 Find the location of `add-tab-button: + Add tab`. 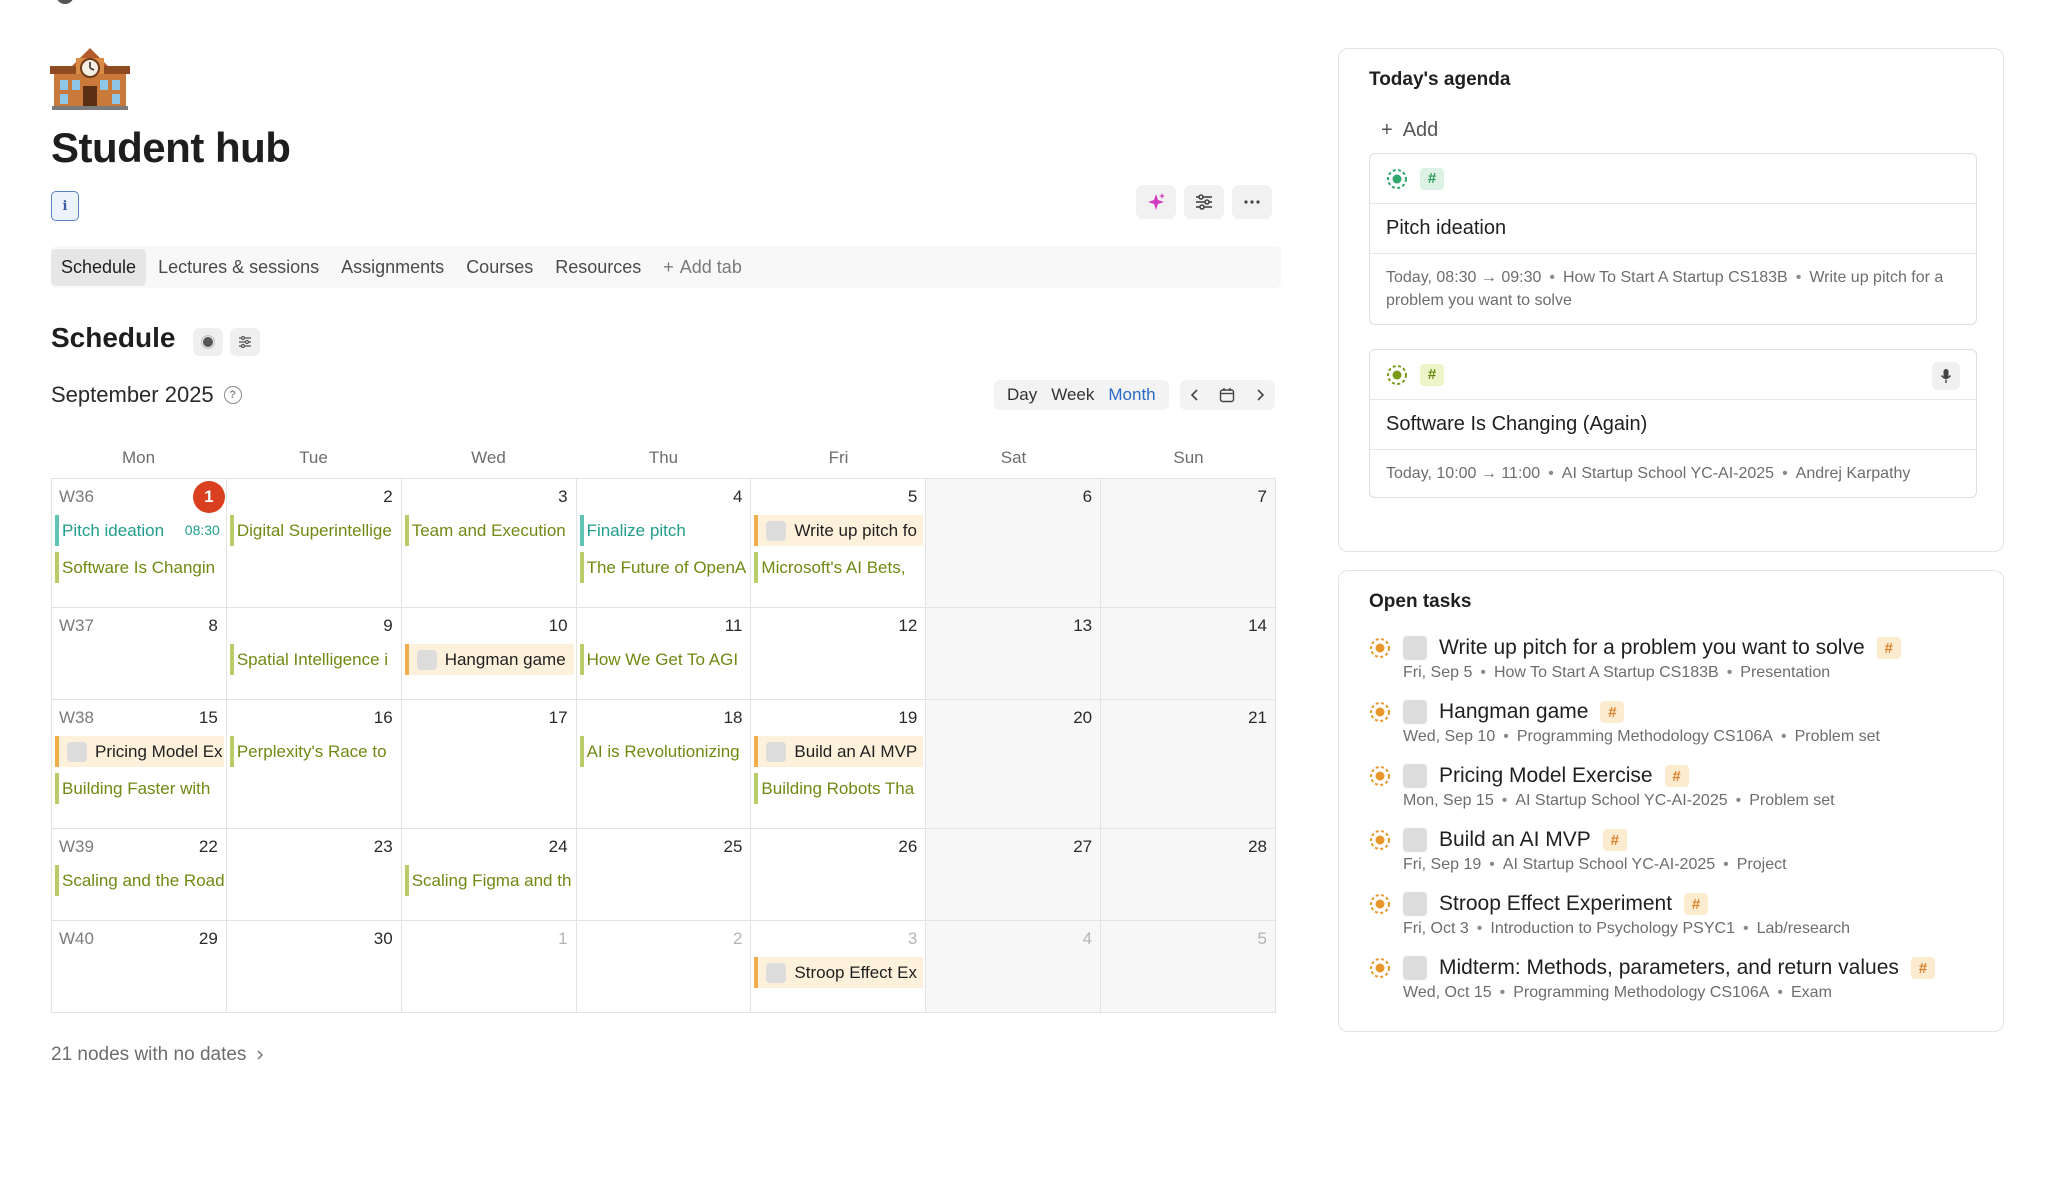

add-tab-button: + Add tab is located at coordinates (702, 267).